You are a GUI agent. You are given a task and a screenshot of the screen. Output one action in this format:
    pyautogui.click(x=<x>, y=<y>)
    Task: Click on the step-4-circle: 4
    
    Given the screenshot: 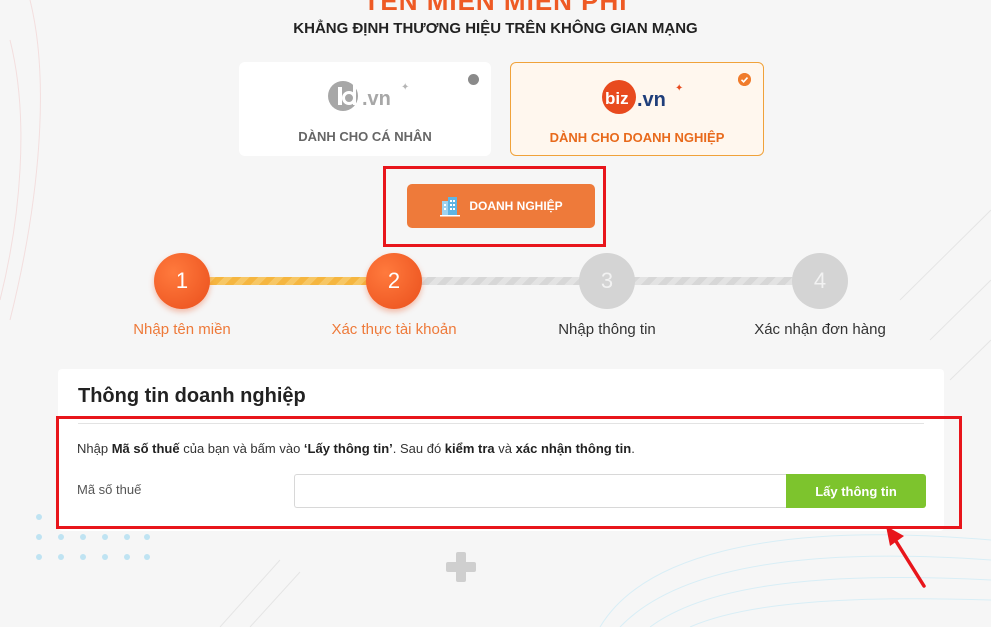 What is the action you would take?
    pyautogui.click(x=820, y=281)
    